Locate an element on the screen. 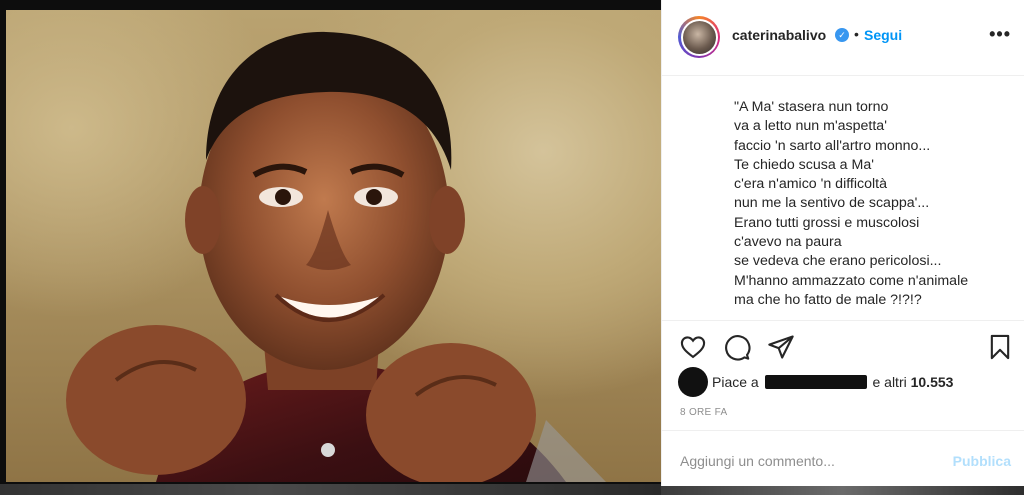  caption-line: M'hanno ammazzato come n'animale is located at coordinates (851, 280).